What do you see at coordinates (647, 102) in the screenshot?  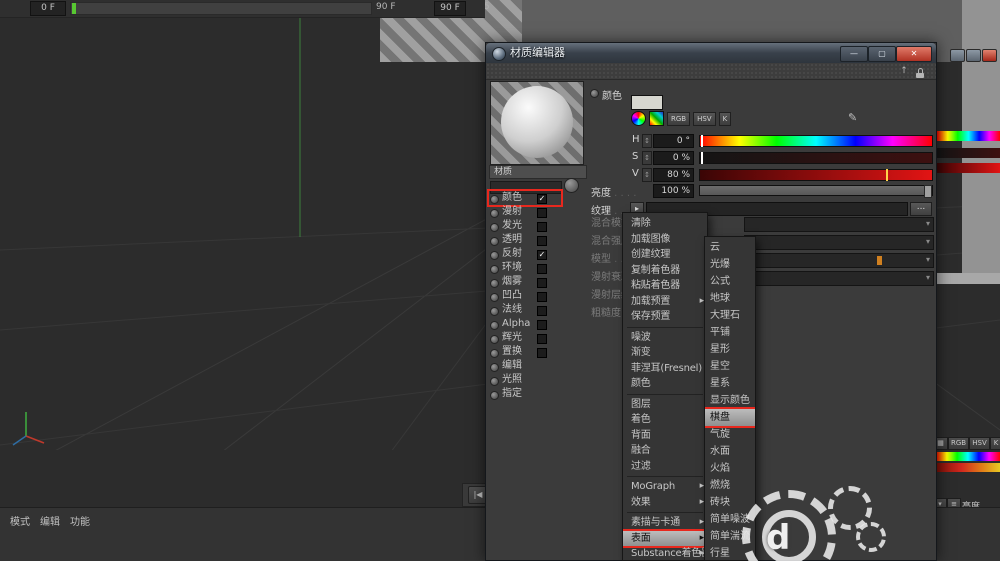 I see `color-swatch` at bounding box center [647, 102].